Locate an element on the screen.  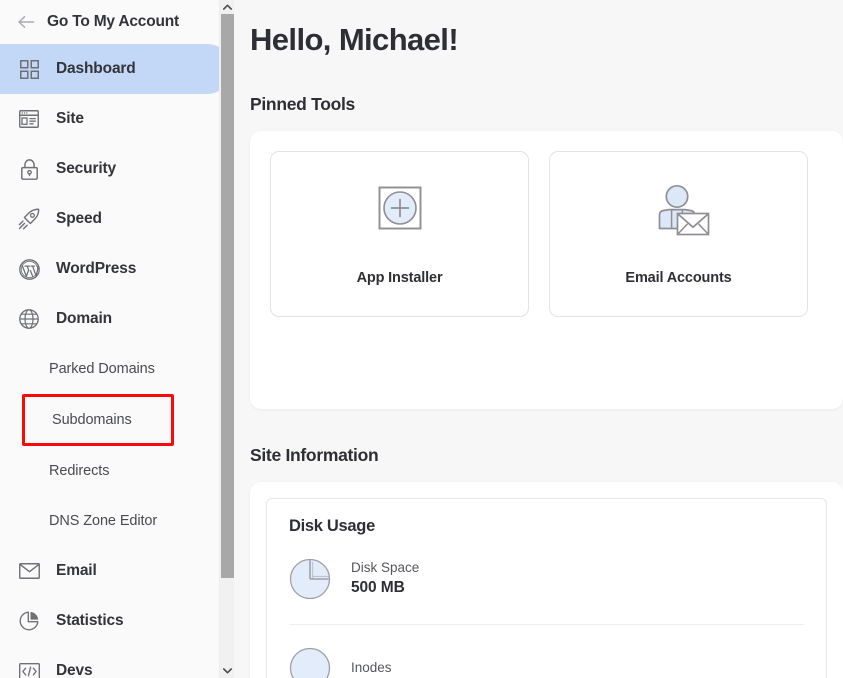
sidebar-item-label: Speed is located at coordinates (79, 218).